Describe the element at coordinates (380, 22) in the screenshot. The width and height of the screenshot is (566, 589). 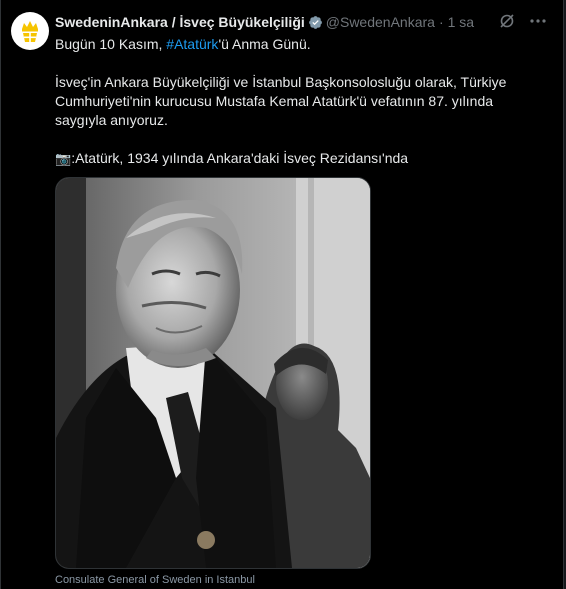
I see `user-handle: @SwedenAnkara` at that location.